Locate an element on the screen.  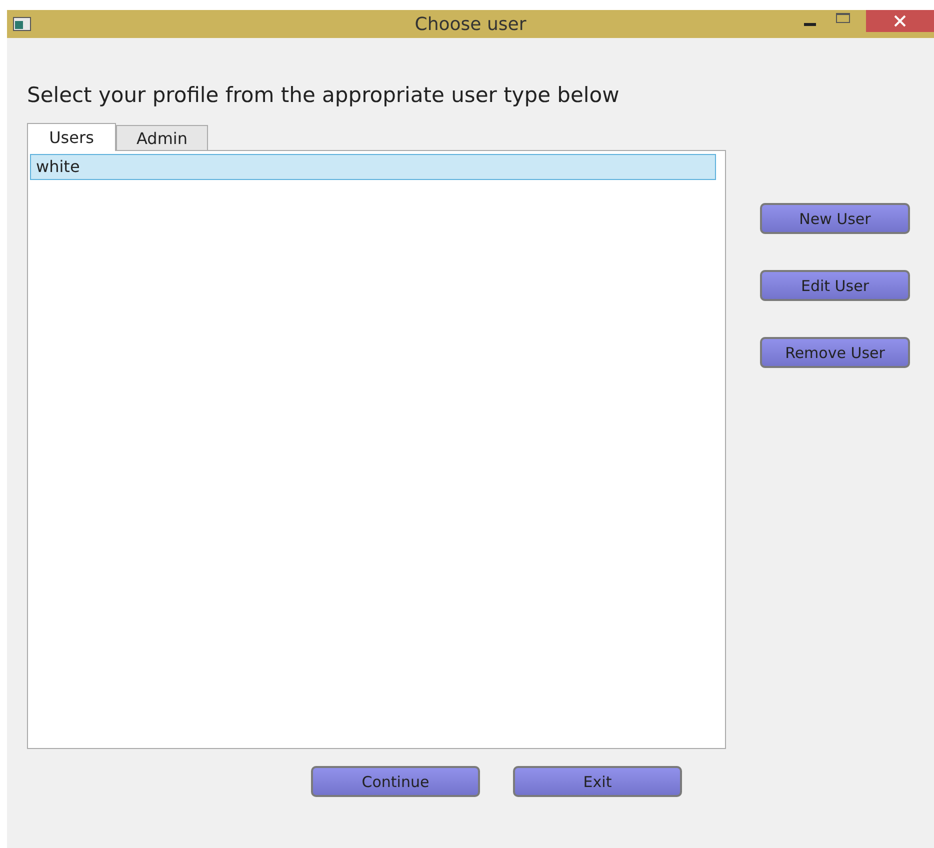
close-icon is located at coordinates (900, 21).